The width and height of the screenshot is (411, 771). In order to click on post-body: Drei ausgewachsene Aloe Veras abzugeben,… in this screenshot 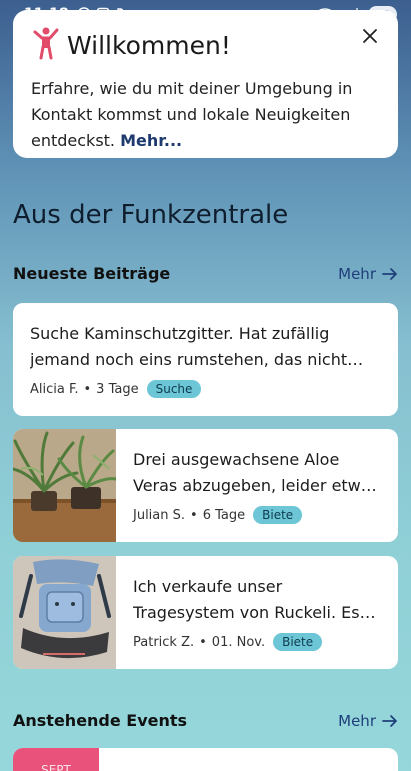, I will do `click(257, 485)`.